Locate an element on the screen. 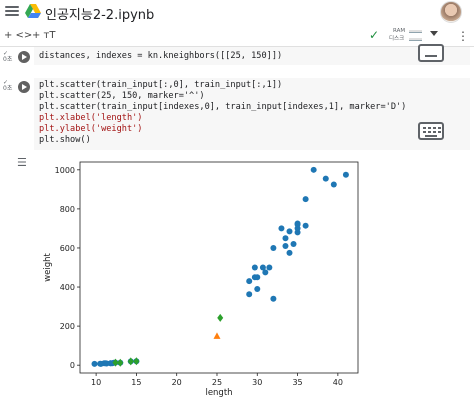  x-axis-label: length is located at coordinates (218, 393).